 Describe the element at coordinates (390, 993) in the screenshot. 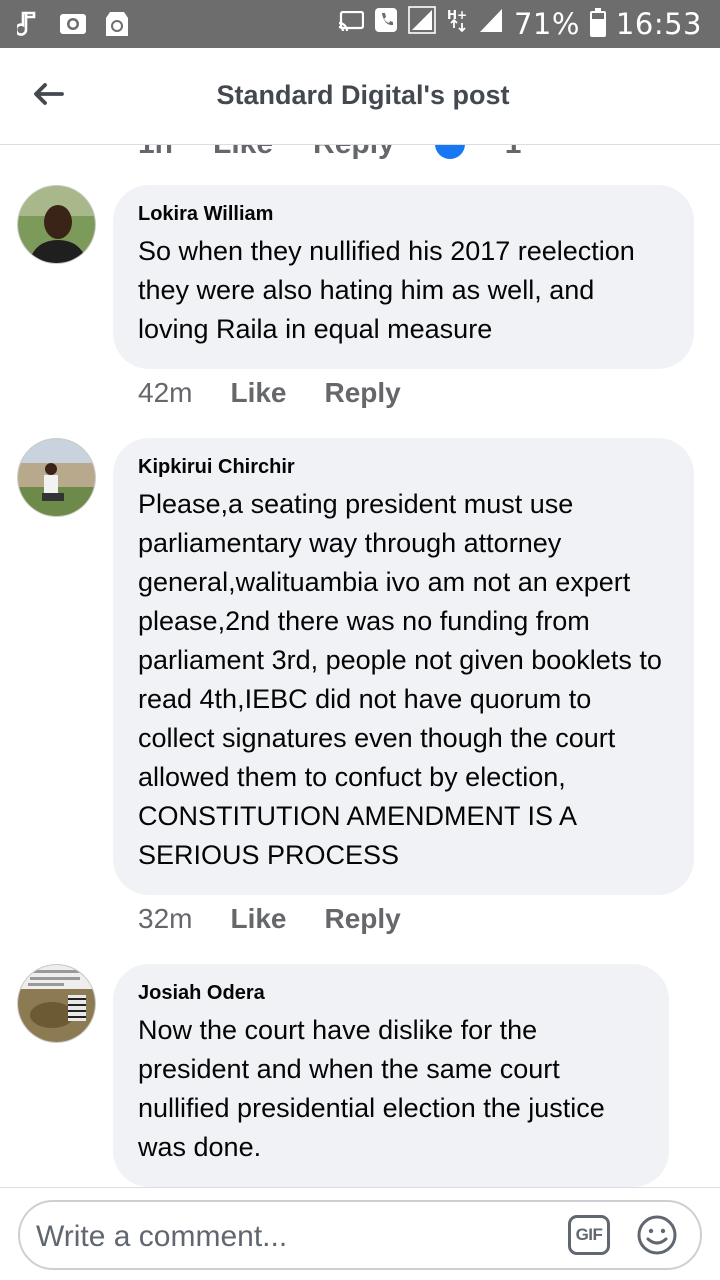

I see `comment-author: Josiah Odera` at that location.